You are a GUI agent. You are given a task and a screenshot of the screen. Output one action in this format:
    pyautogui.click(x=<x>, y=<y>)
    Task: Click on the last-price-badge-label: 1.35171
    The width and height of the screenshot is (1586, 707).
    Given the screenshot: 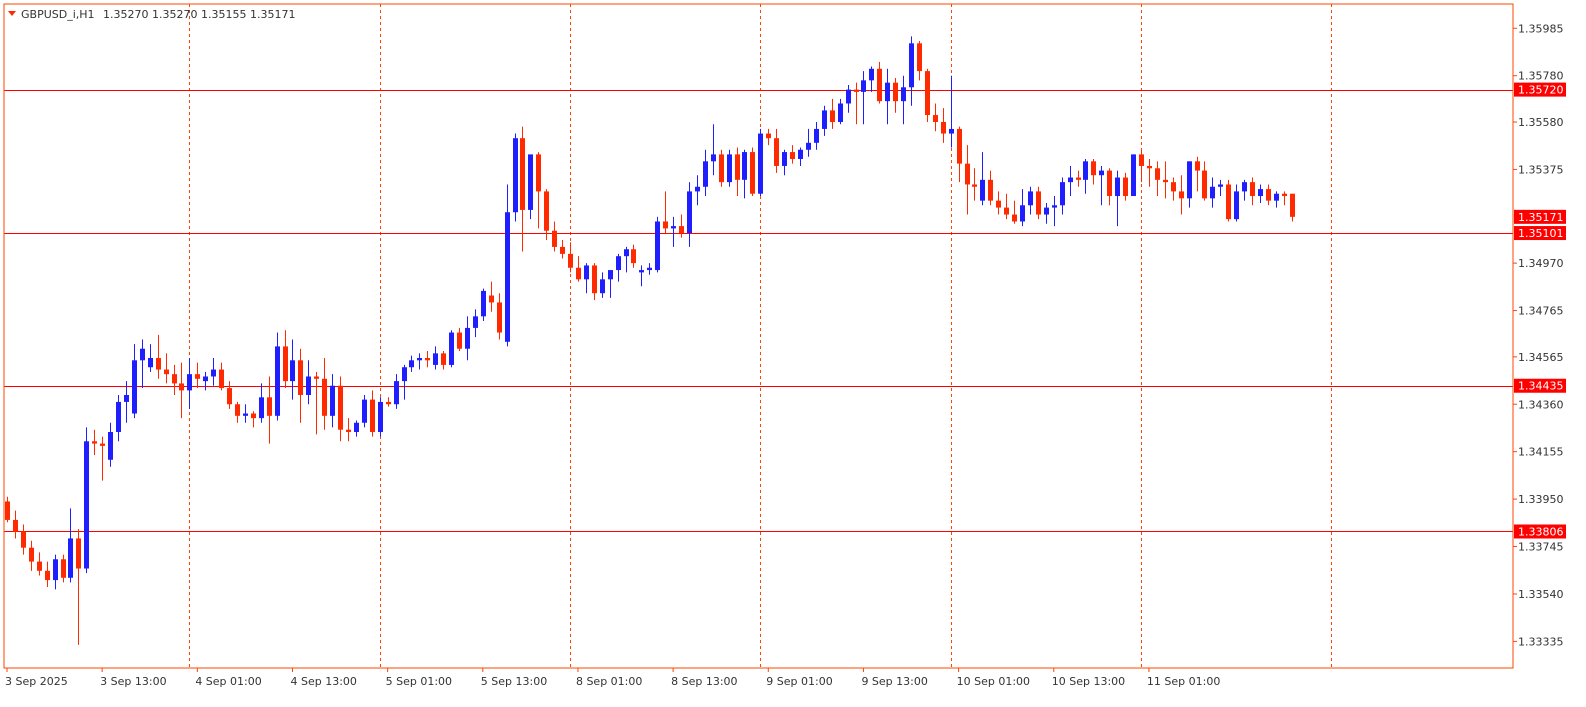 What is the action you would take?
    pyautogui.click(x=1541, y=217)
    